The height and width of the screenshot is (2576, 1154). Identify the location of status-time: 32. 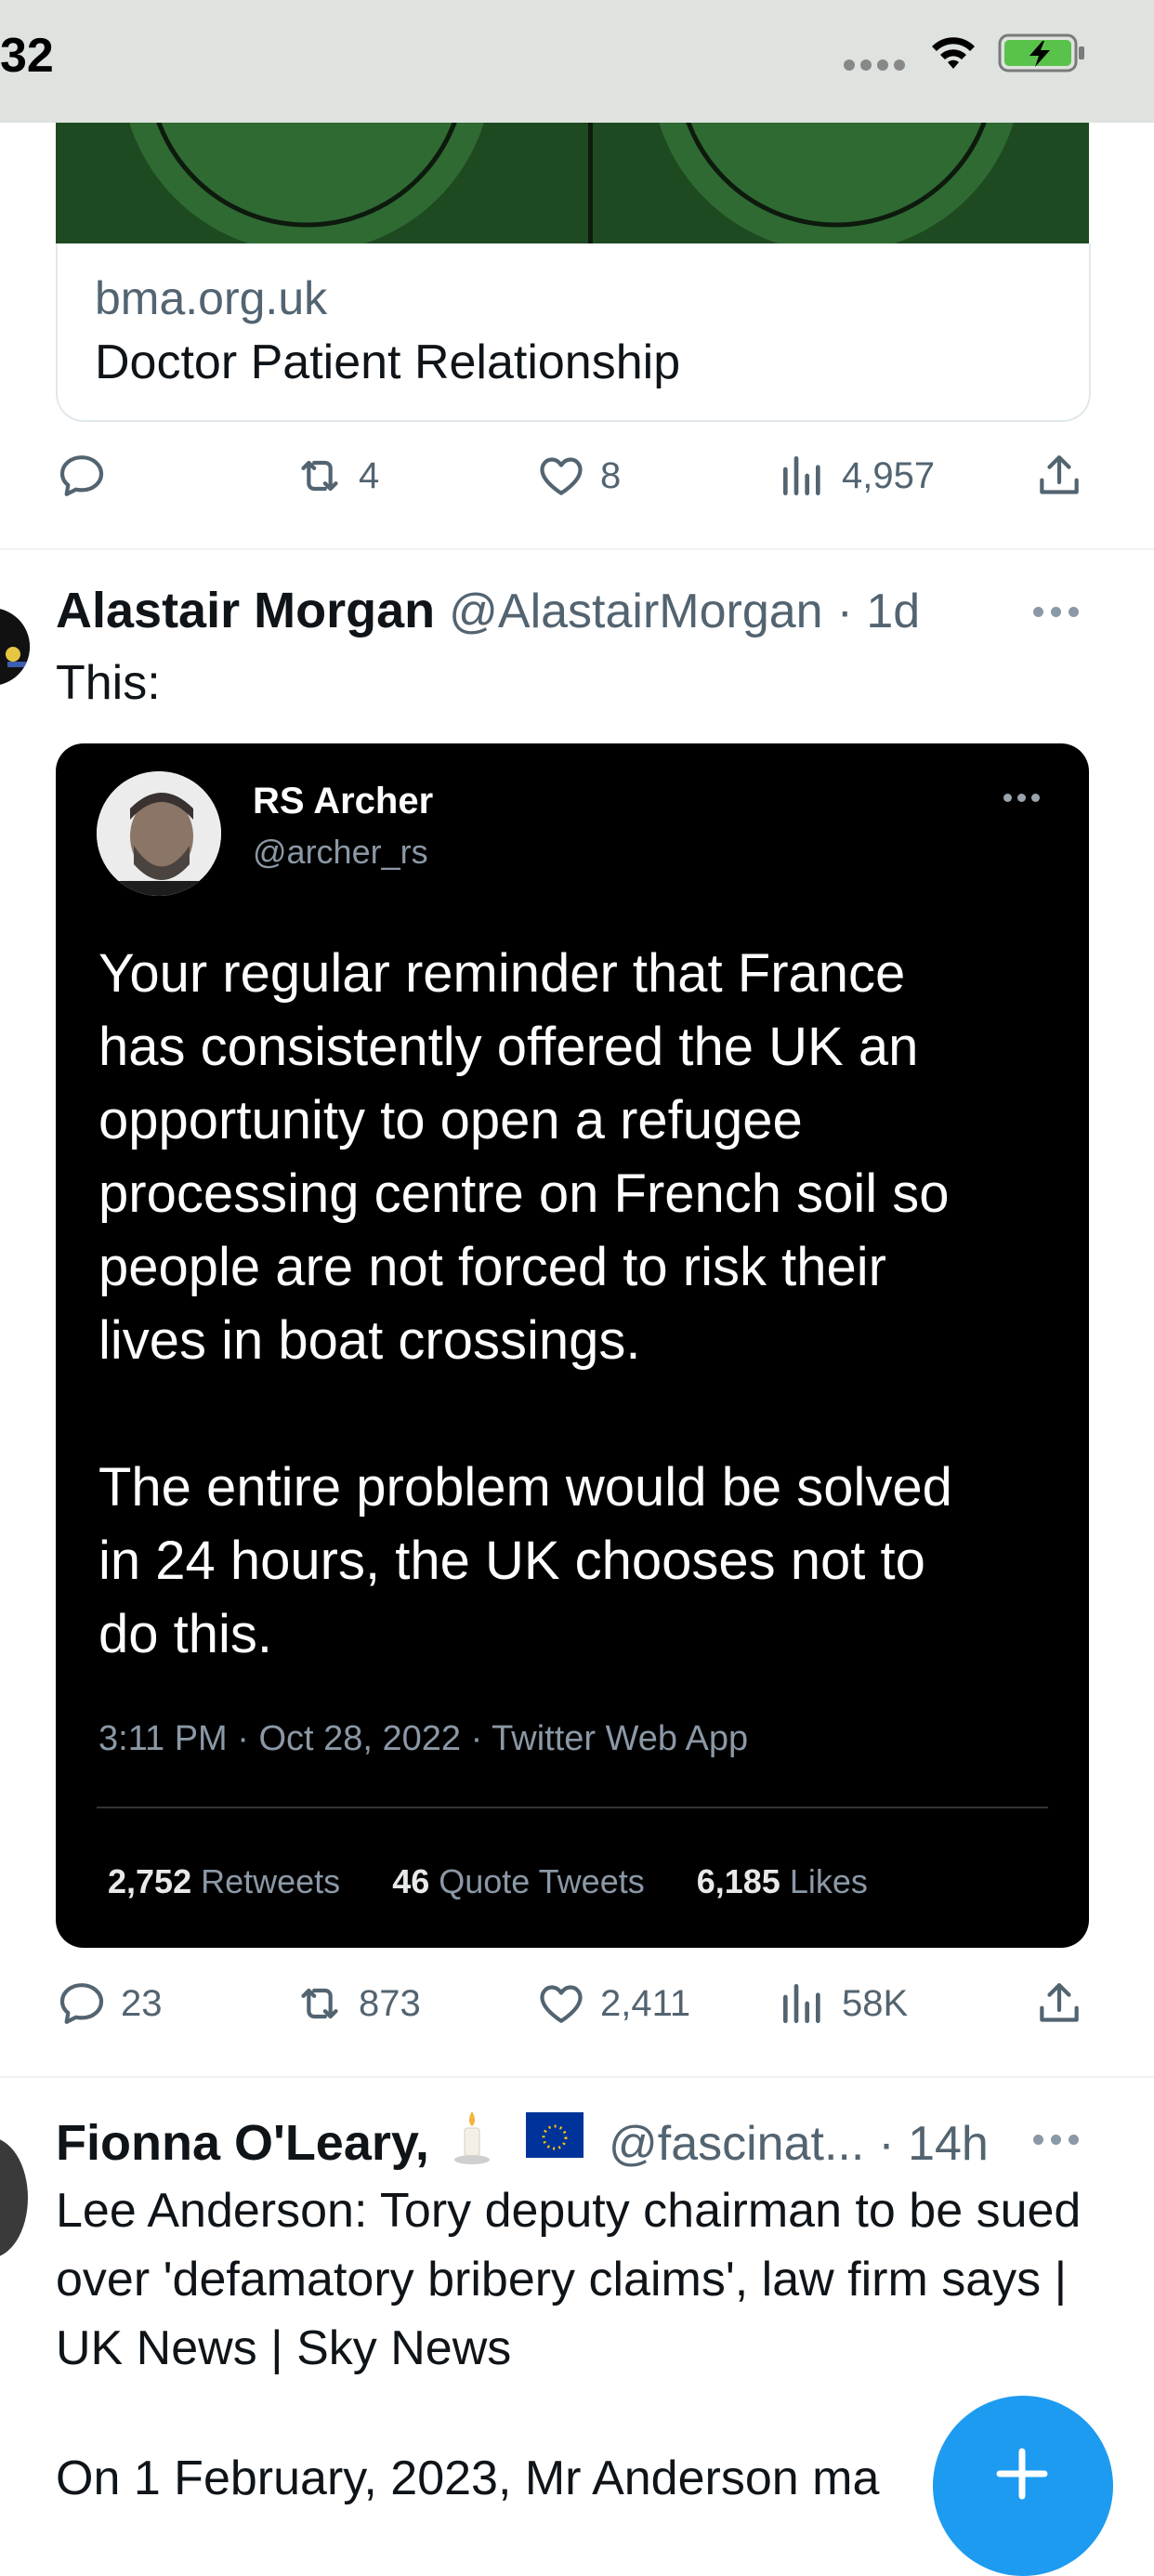
(27, 56).